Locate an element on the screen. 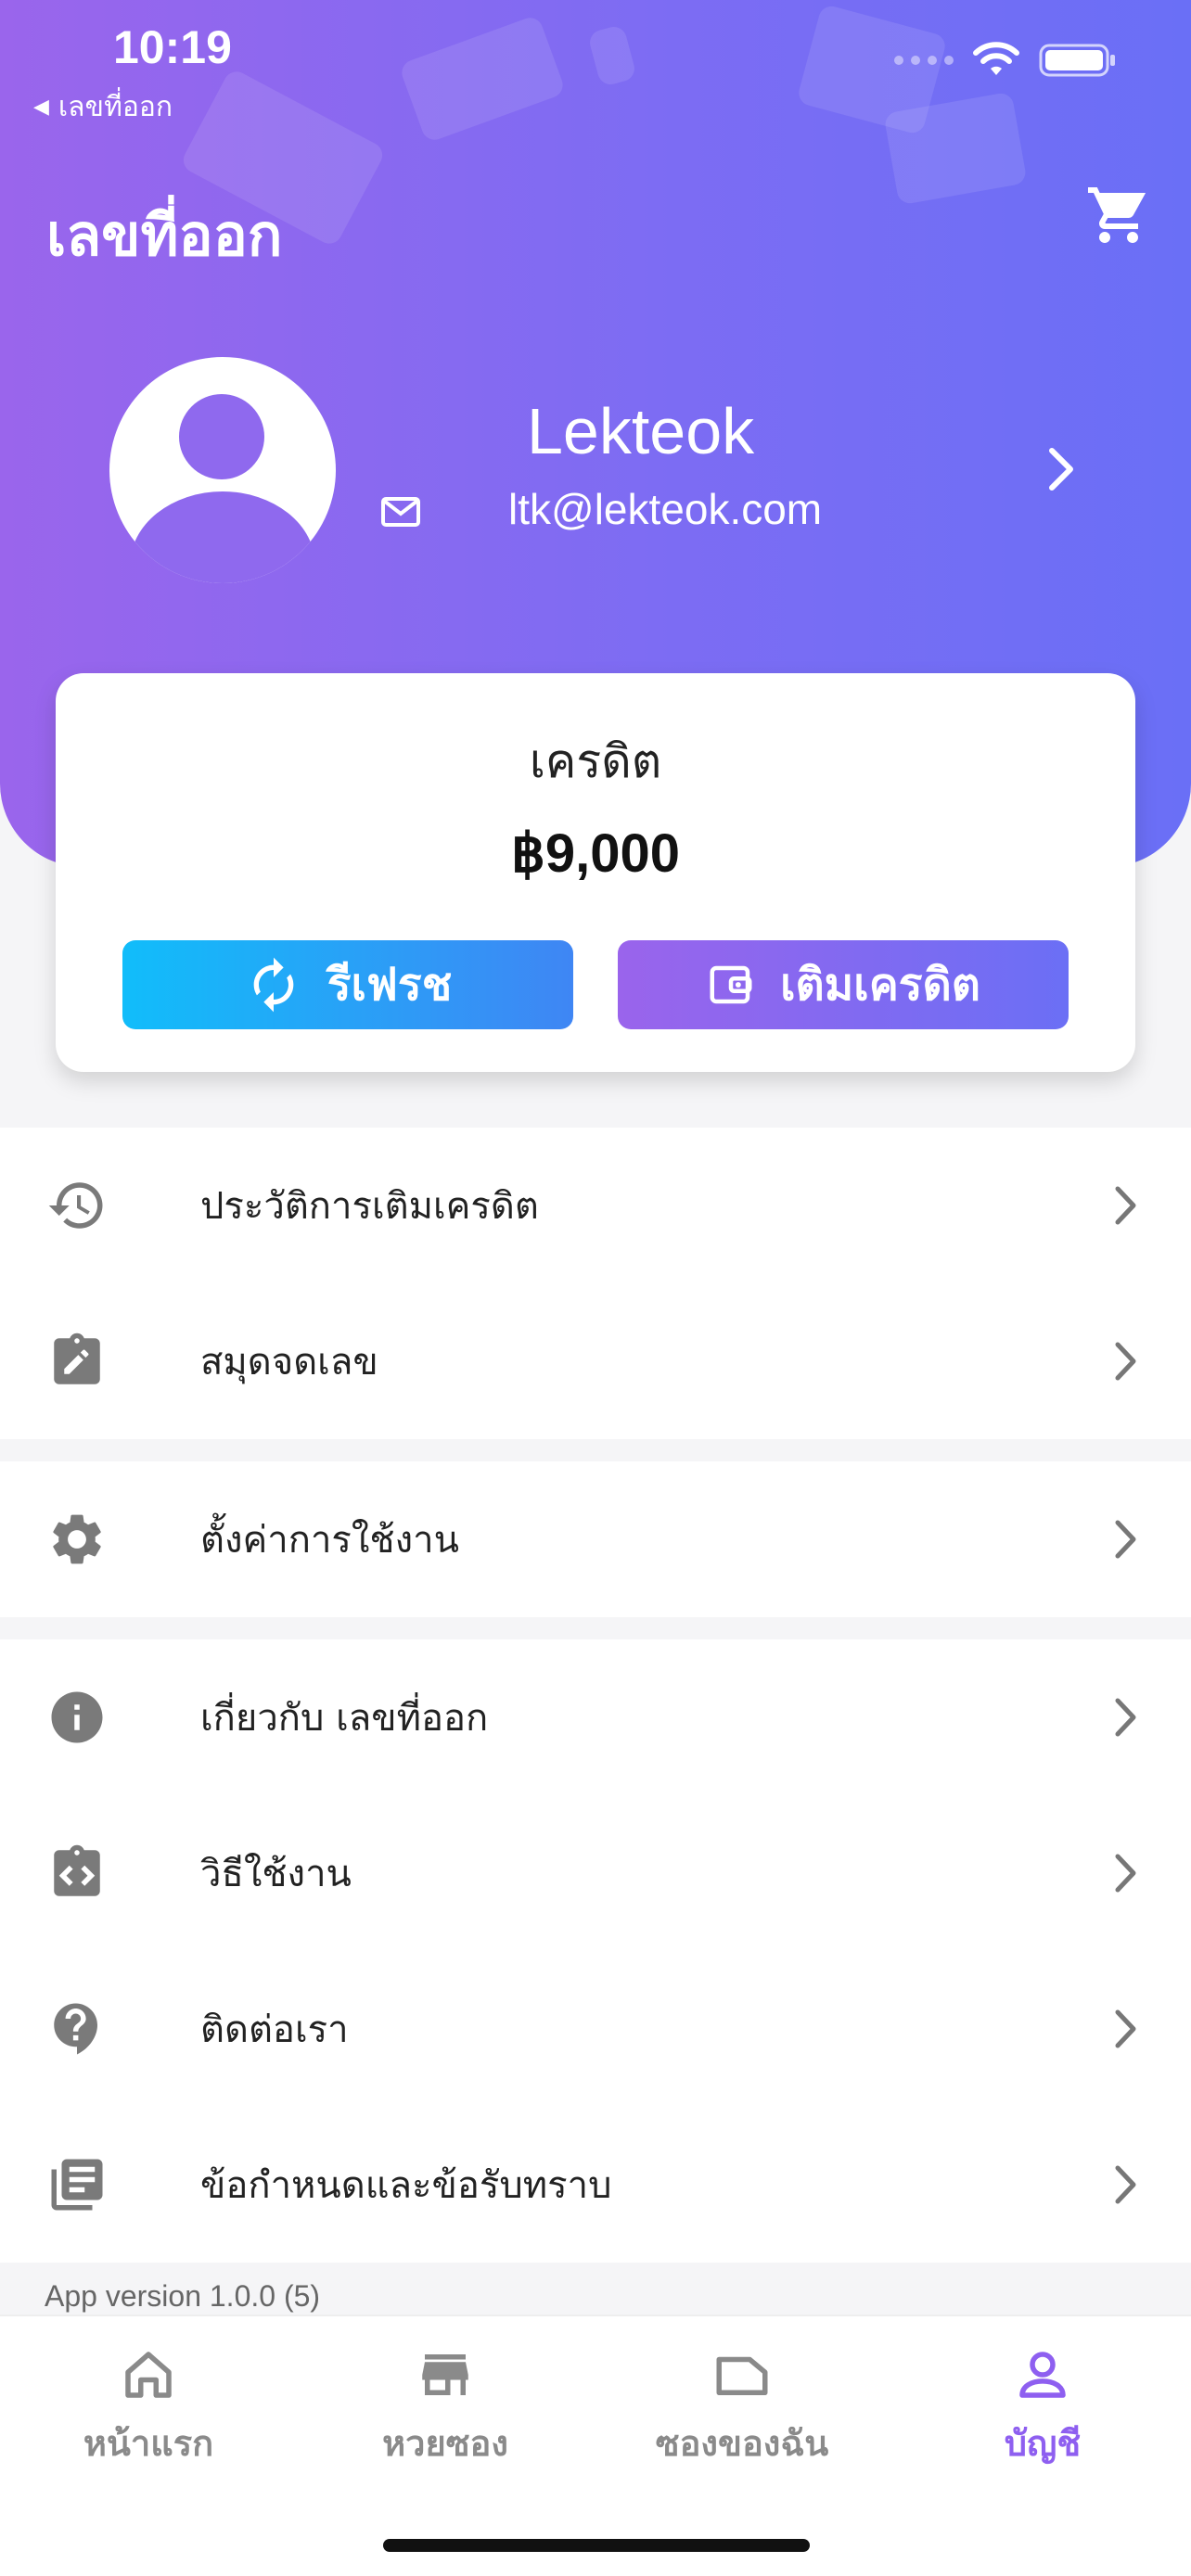  avatar-body is located at coordinates (222, 537).